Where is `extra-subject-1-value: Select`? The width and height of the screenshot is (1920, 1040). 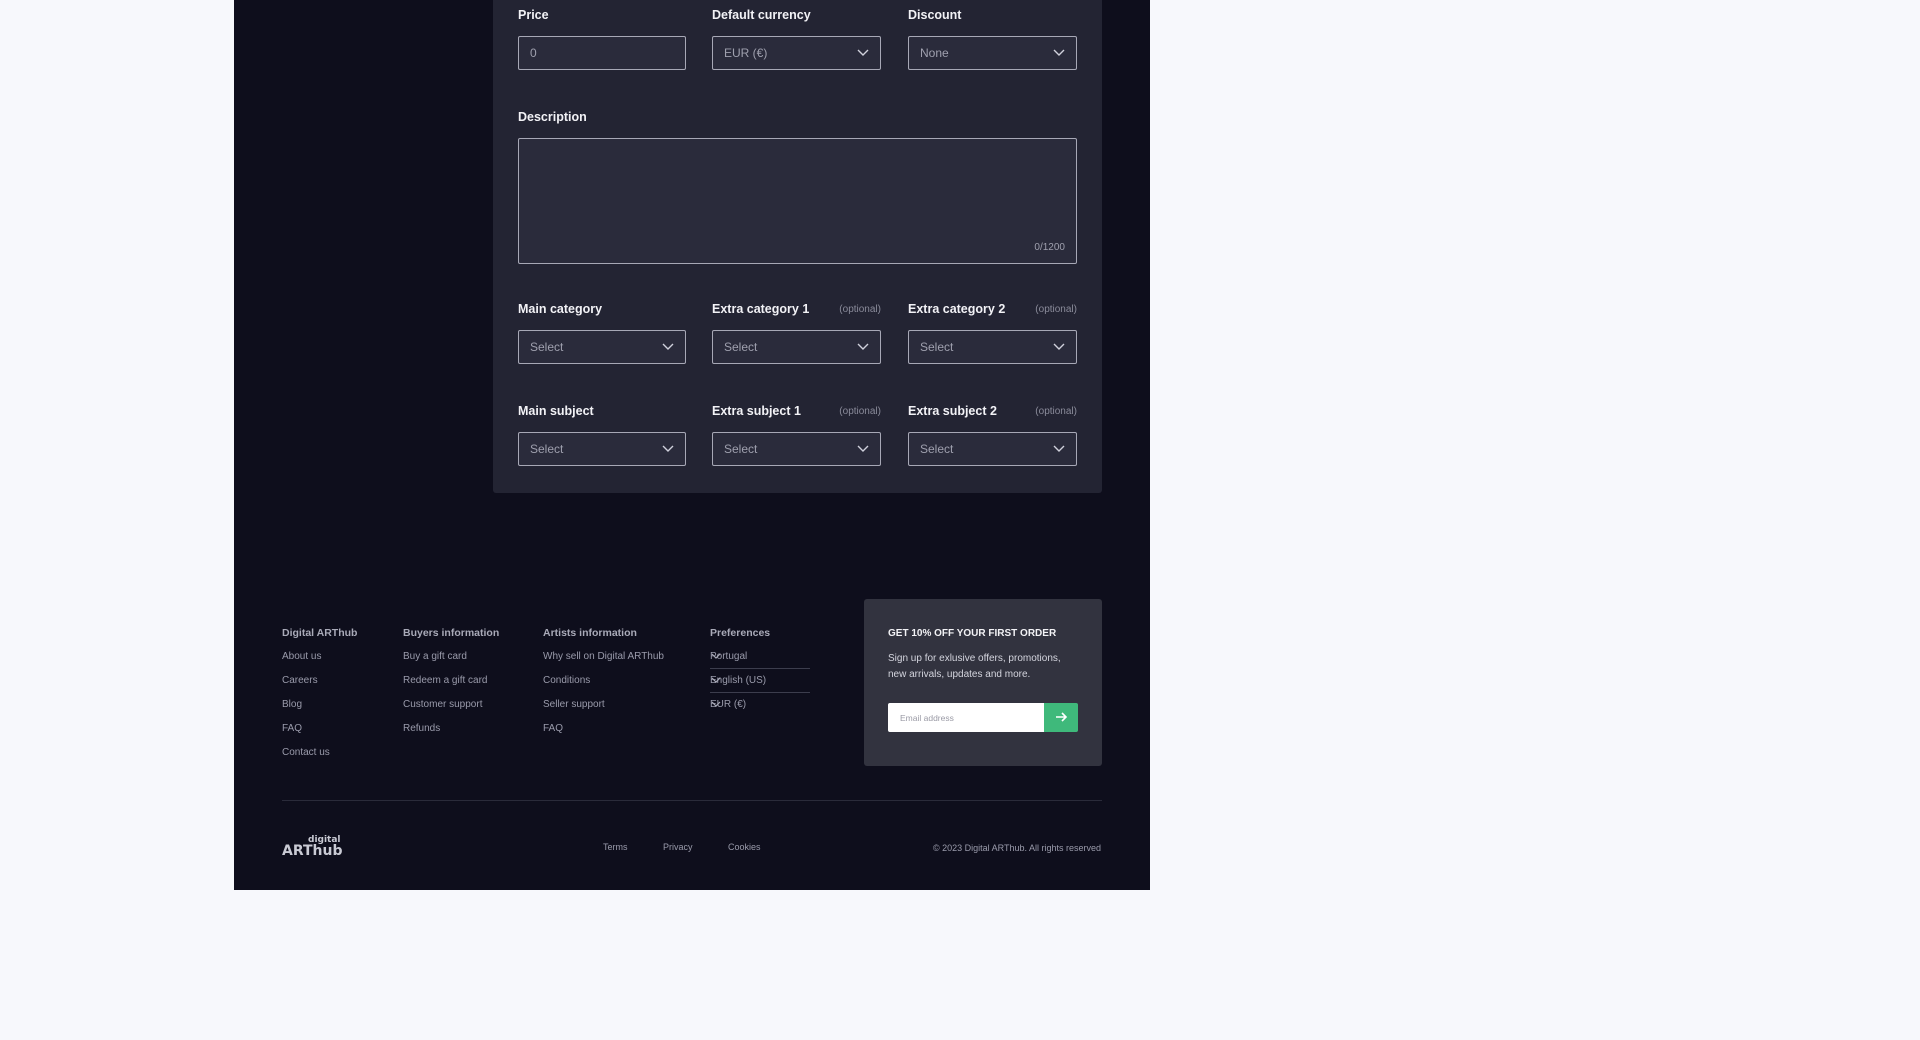
extra-subject-1-value: Select is located at coordinates (741, 449).